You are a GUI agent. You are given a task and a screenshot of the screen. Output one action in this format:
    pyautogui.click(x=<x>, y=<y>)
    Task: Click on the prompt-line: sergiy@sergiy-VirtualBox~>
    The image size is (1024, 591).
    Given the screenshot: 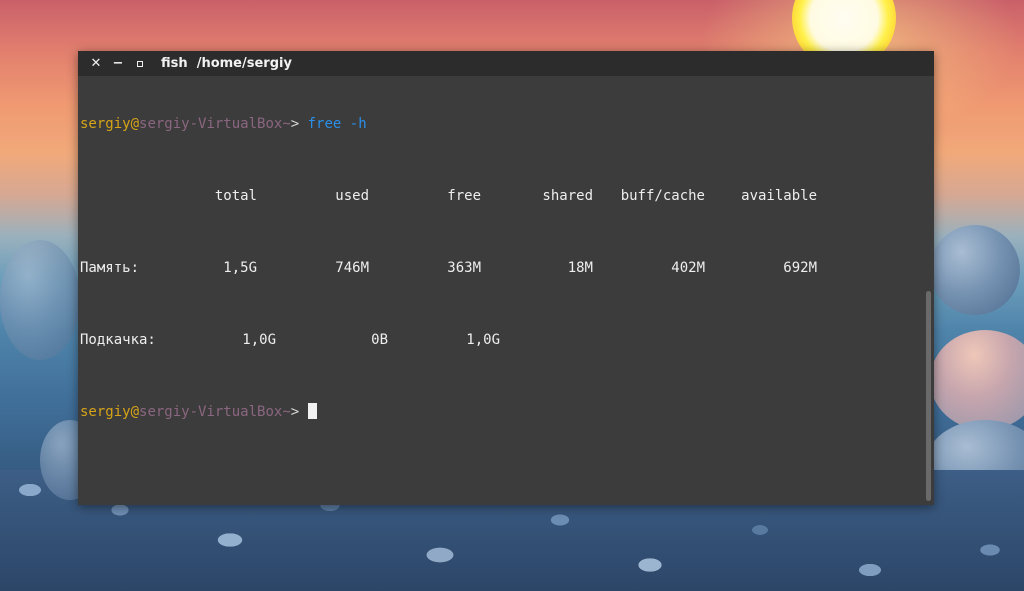 What is the action you would take?
    pyautogui.click(x=507, y=412)
    